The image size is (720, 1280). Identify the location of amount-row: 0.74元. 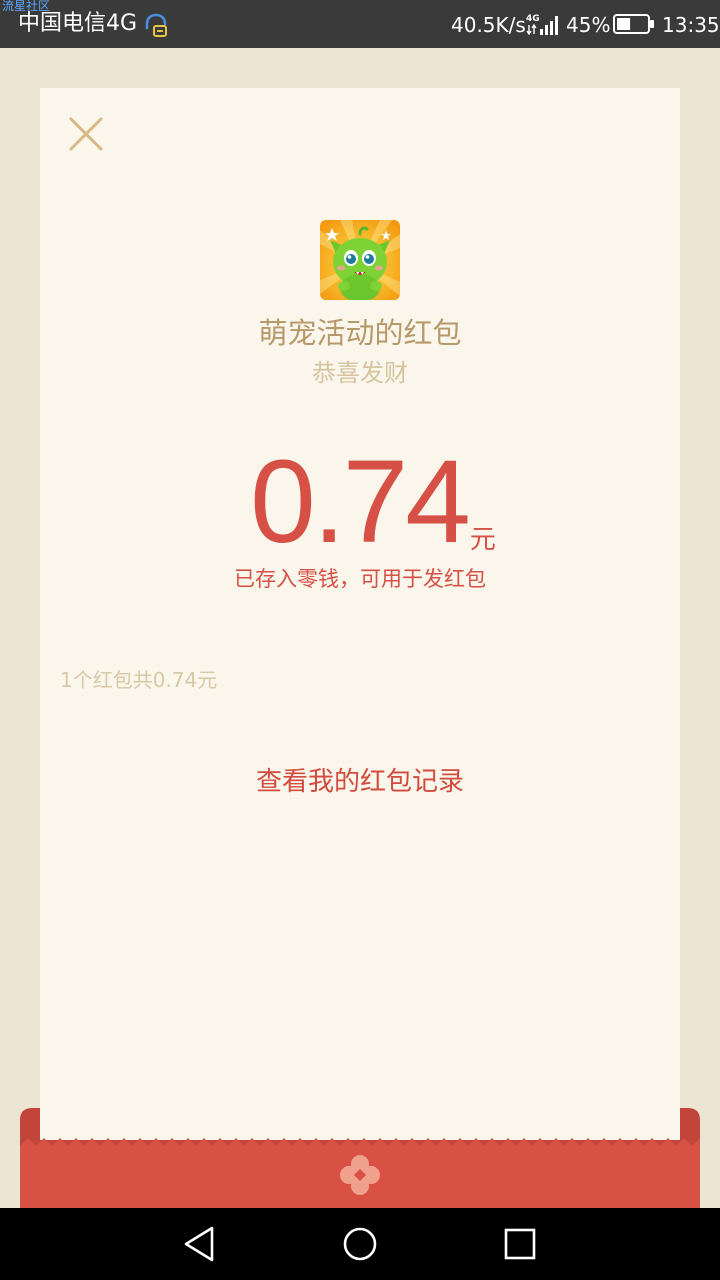
(360, 502).